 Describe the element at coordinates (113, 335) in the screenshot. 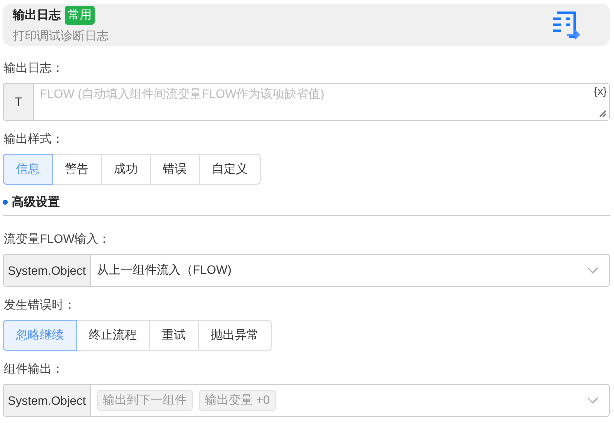

I see `error-option: 终止流程` at that location.